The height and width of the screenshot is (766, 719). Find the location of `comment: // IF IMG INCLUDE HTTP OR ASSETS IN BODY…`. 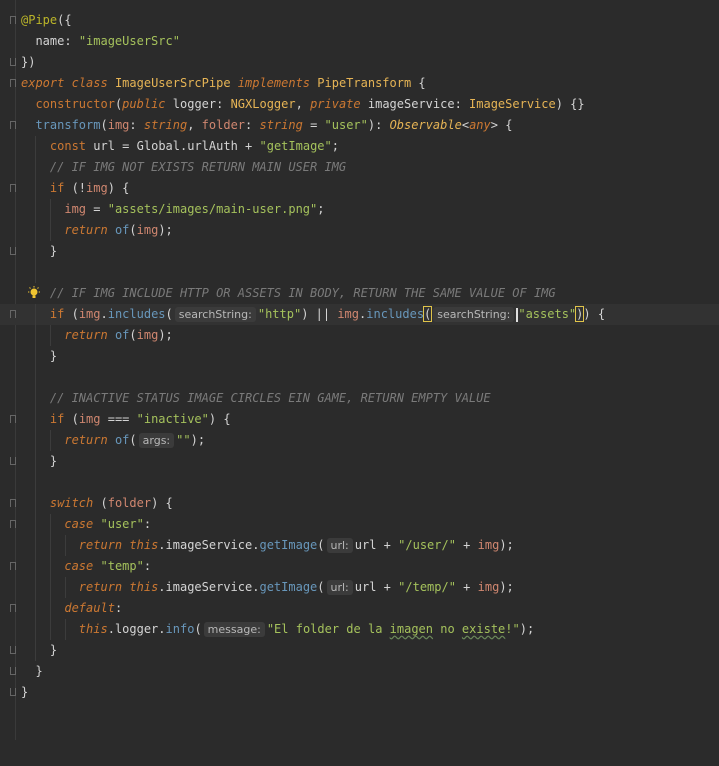

comment: // IF IMG INCLUDE HTTP OR ASSETS IN BODY… is located at coordinates (302, 293).